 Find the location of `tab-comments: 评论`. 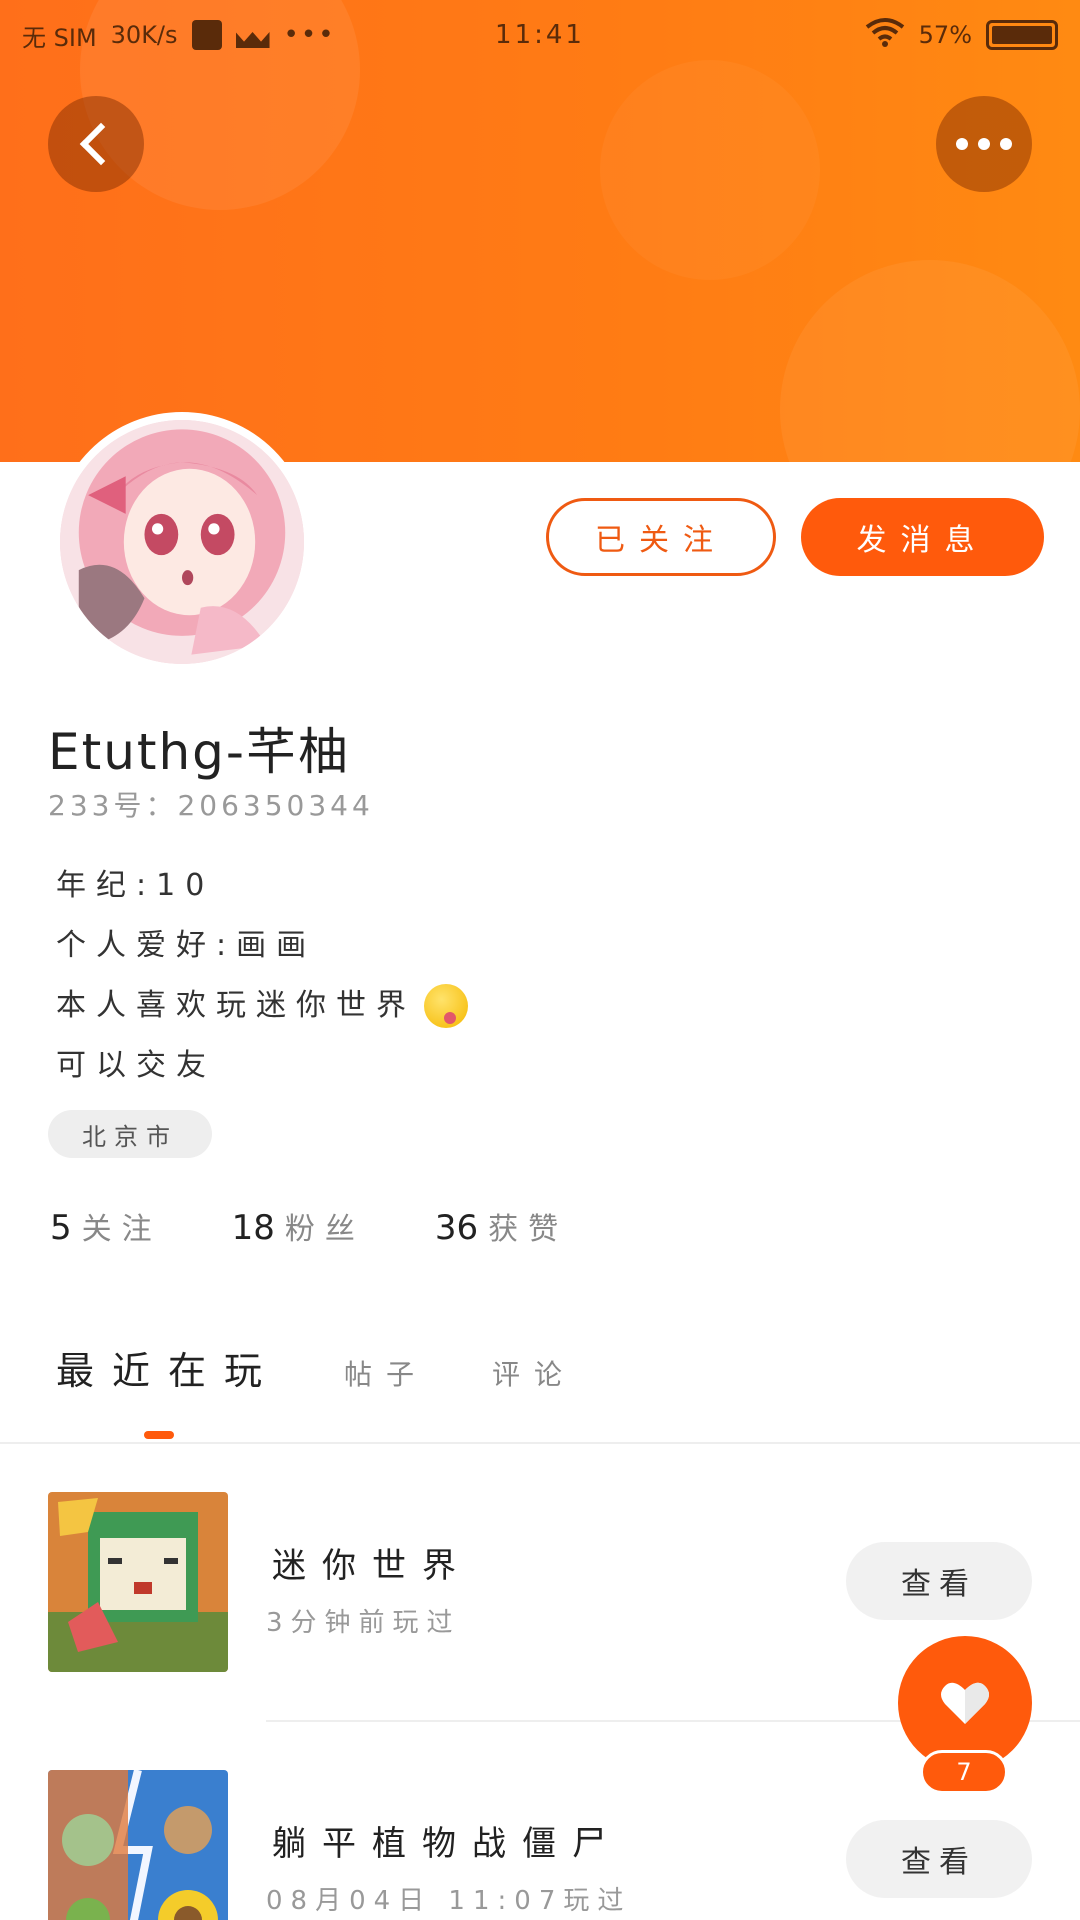

tab-comments: 评论 is located at coordinates (534, 1373).